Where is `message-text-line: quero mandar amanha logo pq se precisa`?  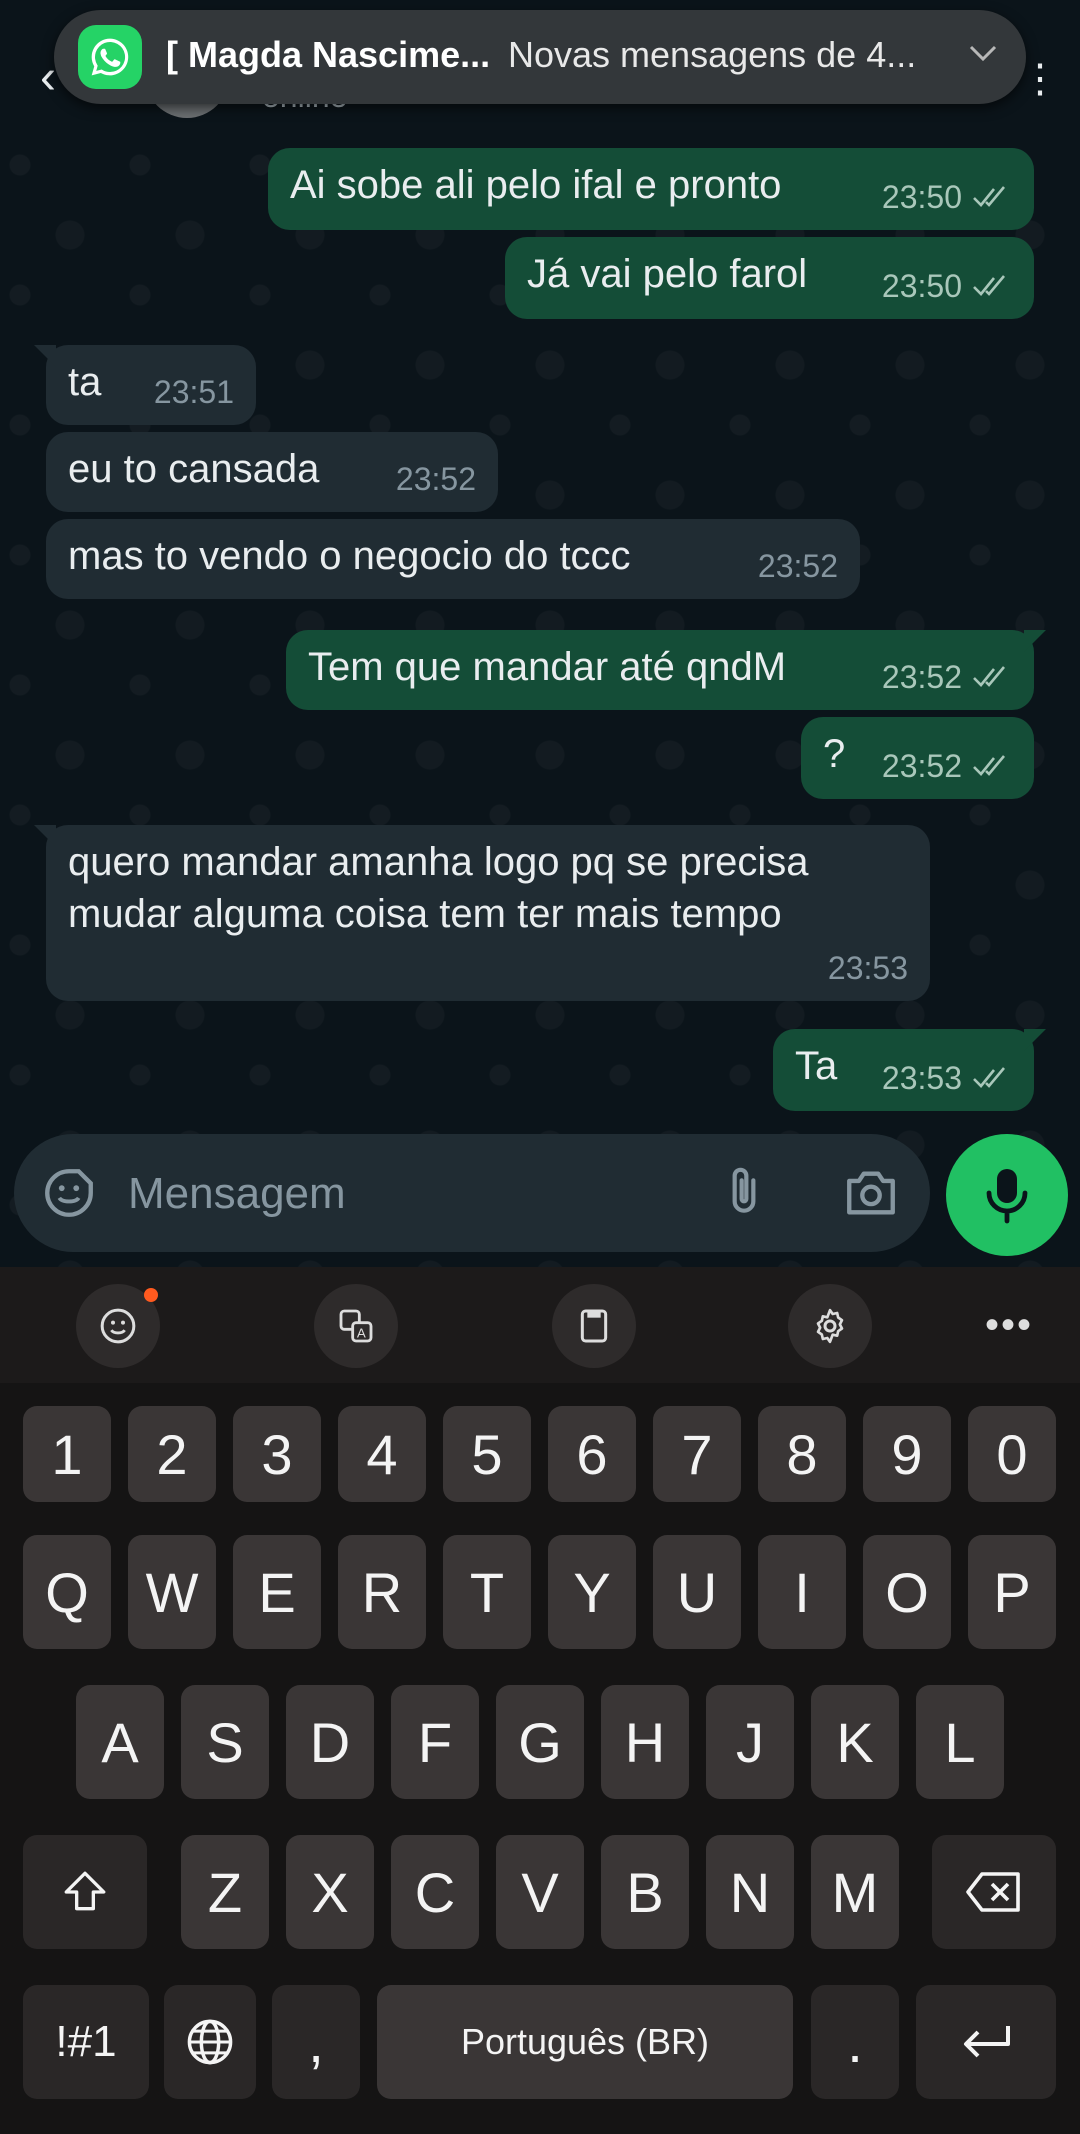
message-text-line: quero mandar amanha logo pq se precisa is located at coordinates (438, 862).